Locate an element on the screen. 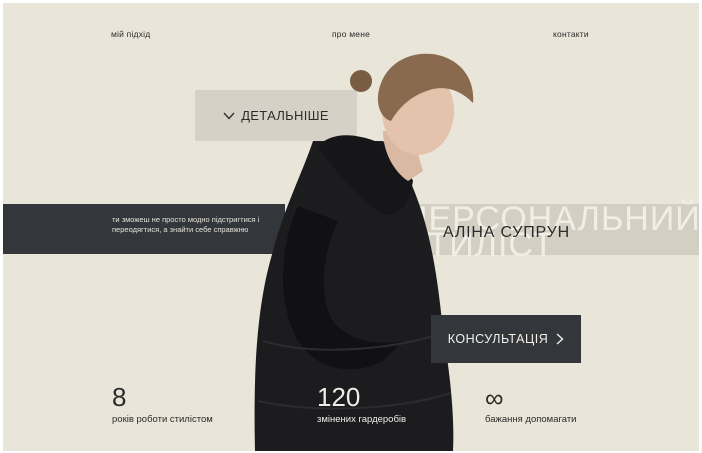 This screenshot has height=453, width=702. chevron-down-icon is located at coordinates (229, 116).